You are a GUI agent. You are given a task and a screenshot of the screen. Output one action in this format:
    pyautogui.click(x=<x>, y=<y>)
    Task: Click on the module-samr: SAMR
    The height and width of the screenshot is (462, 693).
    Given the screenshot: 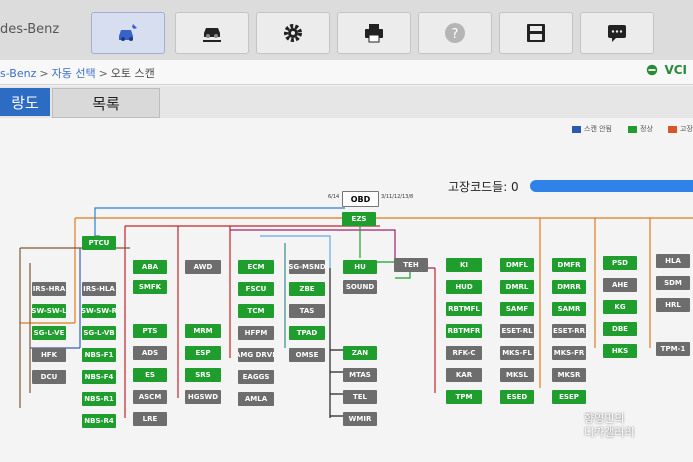 What is the action you would take?
    pyautogui.click(x=569, y=309)
    